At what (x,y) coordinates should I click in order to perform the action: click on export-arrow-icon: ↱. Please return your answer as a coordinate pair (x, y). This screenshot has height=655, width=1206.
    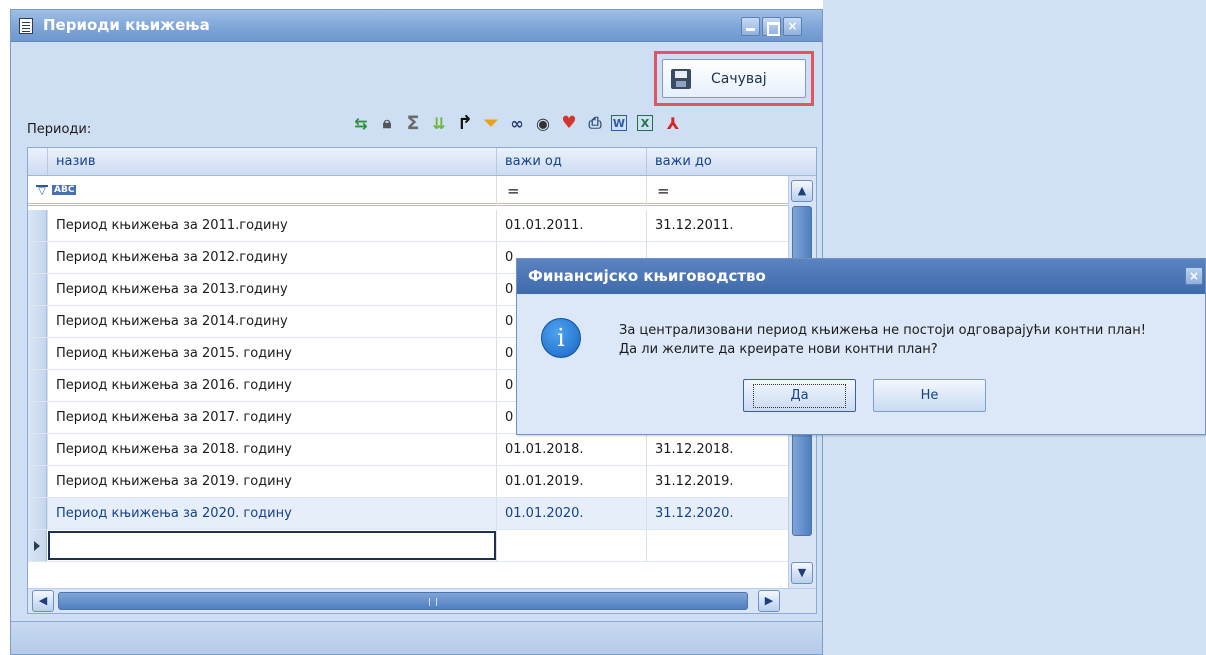
    Looking at the image, I should click on (465, 123).